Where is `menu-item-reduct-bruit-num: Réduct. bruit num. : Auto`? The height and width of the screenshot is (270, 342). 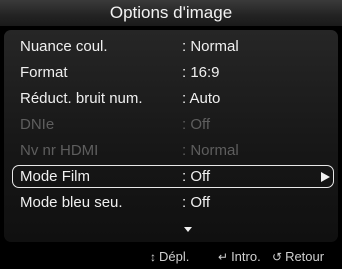 menu-item-reduct-bruit-num: Réduct. bruit num. : Auto is located at coordinates (171, 99).